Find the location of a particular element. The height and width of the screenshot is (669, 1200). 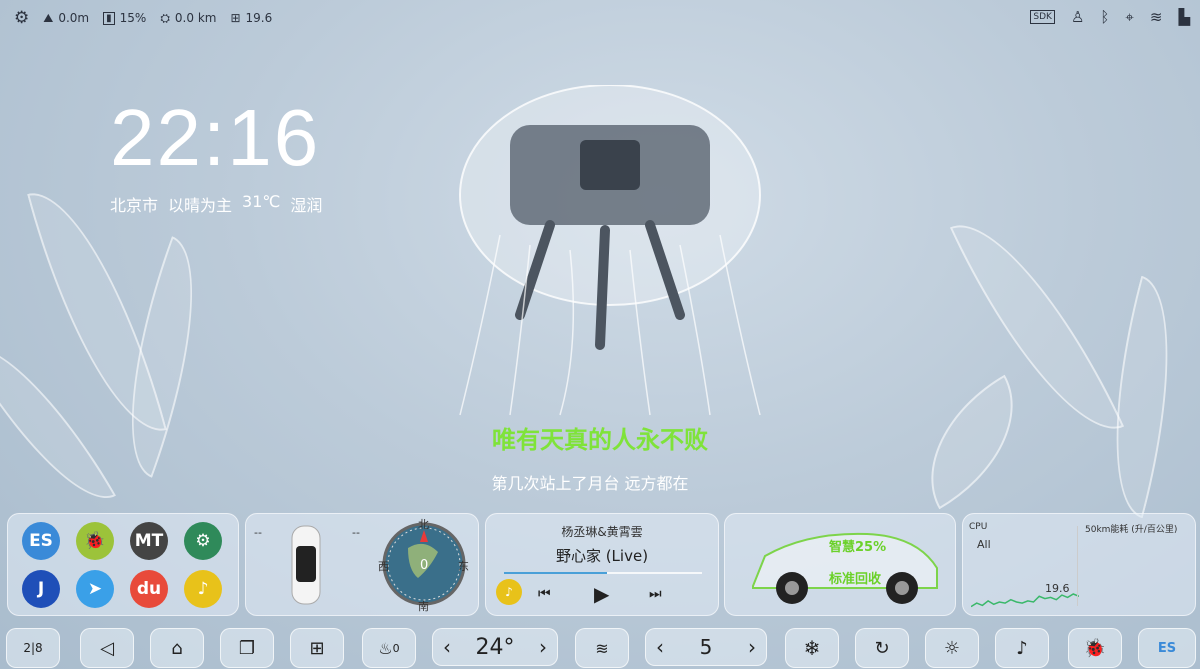

settings-icon: ⚙ is located at coordinates (21, 18).